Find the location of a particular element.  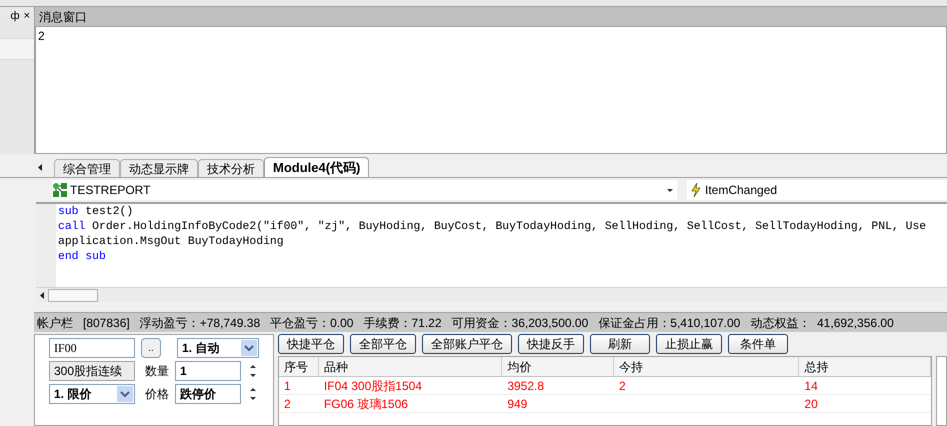

toolbar-button: 全部平仓 is located at coordinates (383, 344).